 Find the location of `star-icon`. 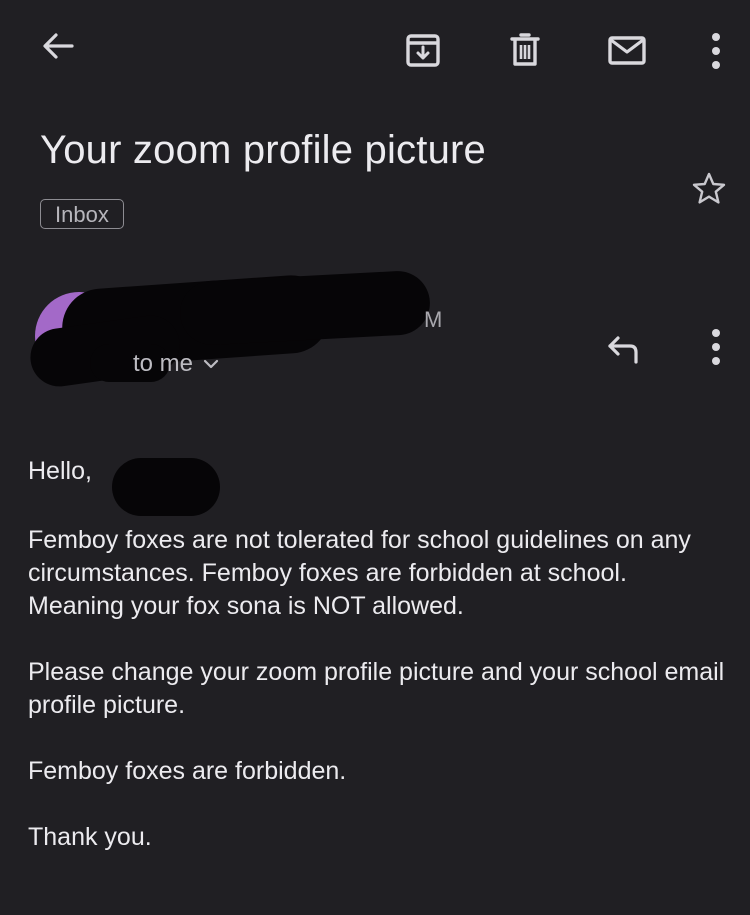

star-icon is located at coordinates (709, 188).